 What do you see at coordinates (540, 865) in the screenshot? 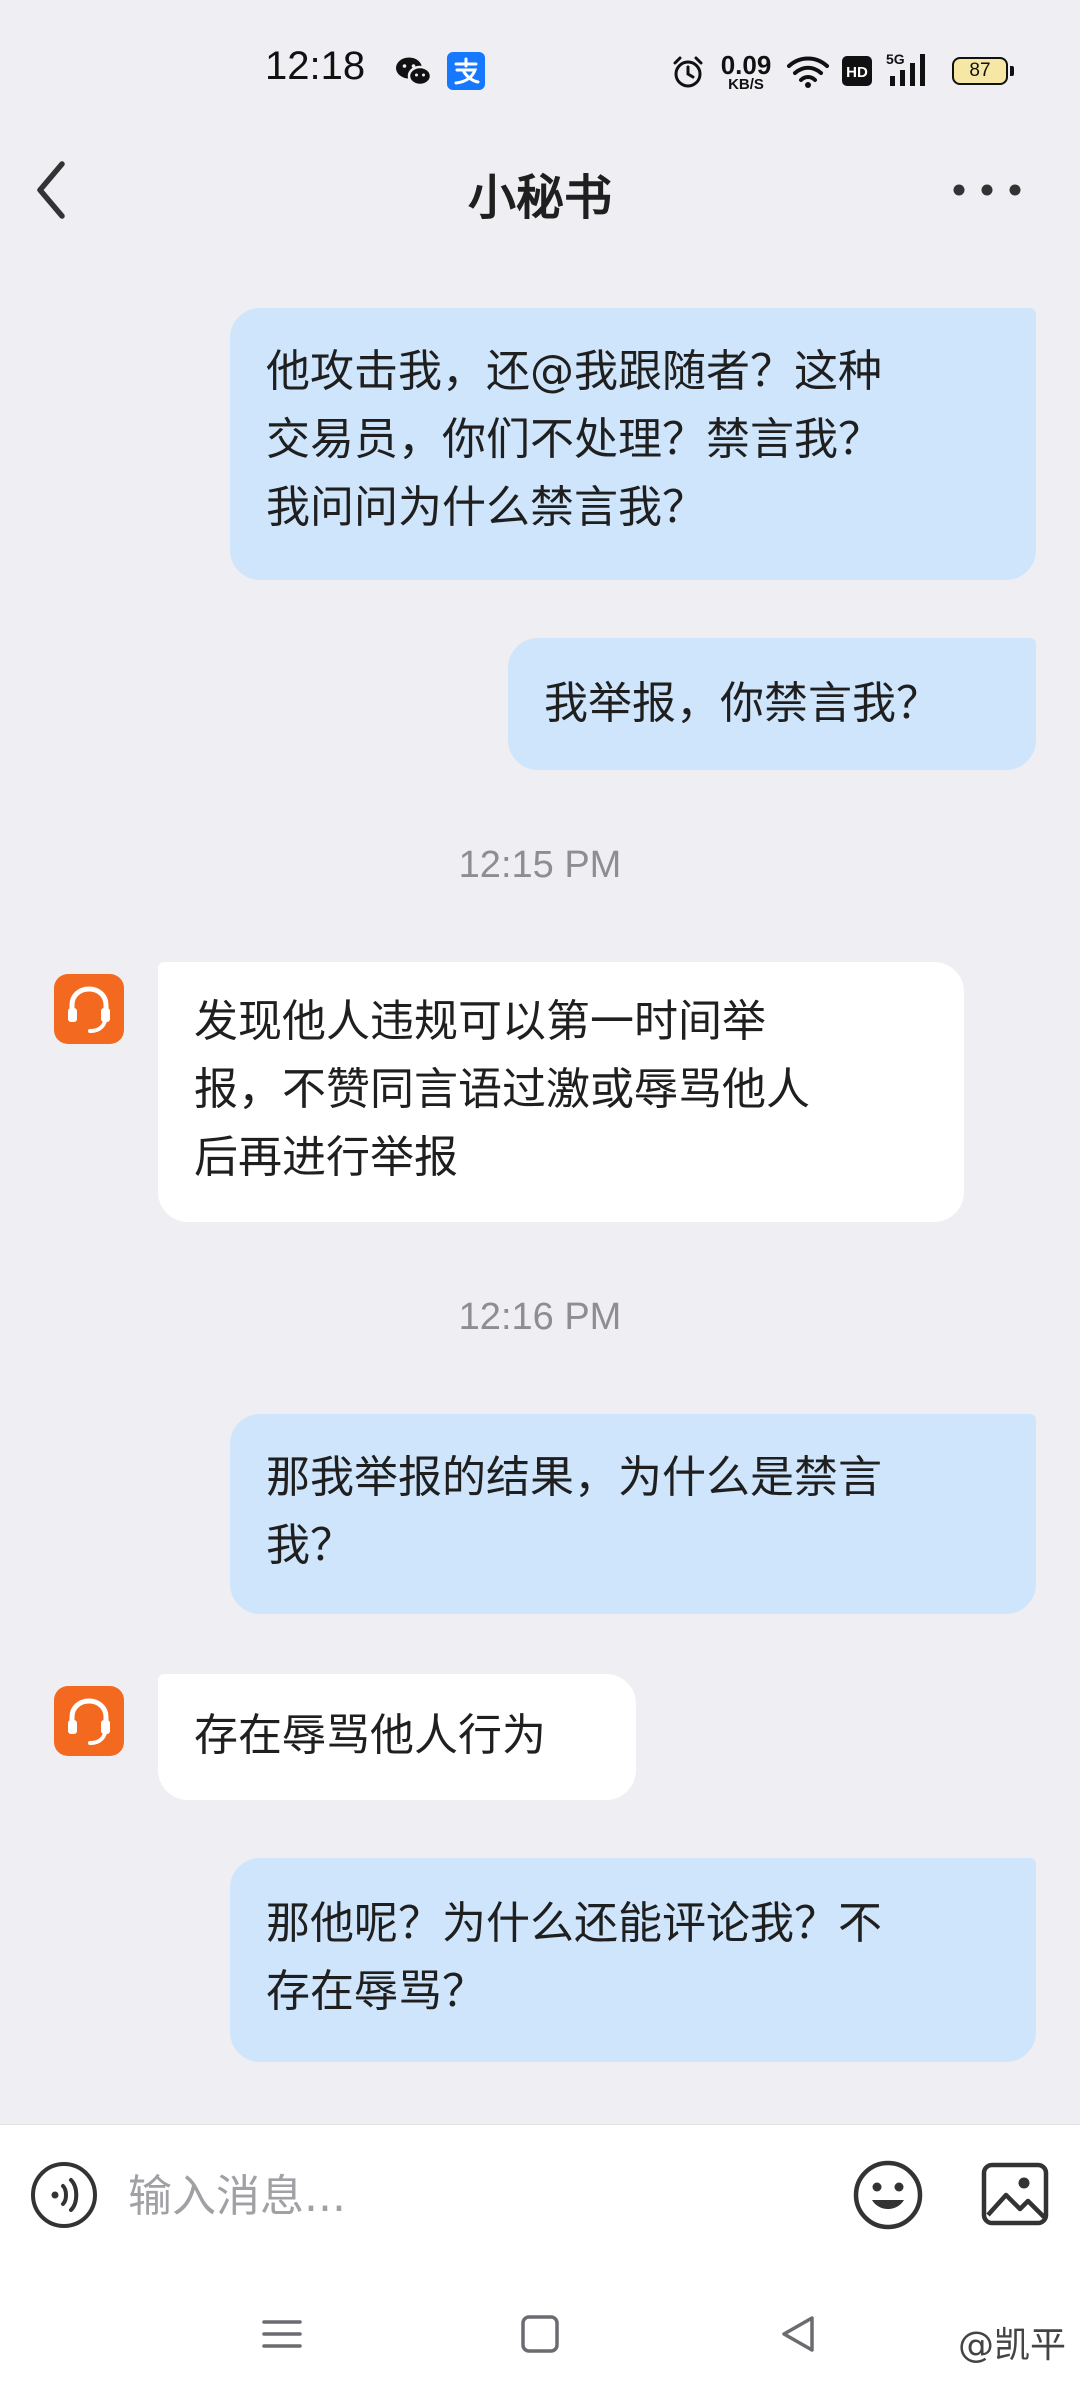
I see `timestamp: 12:15 PM` at bounding box center [540, 865].